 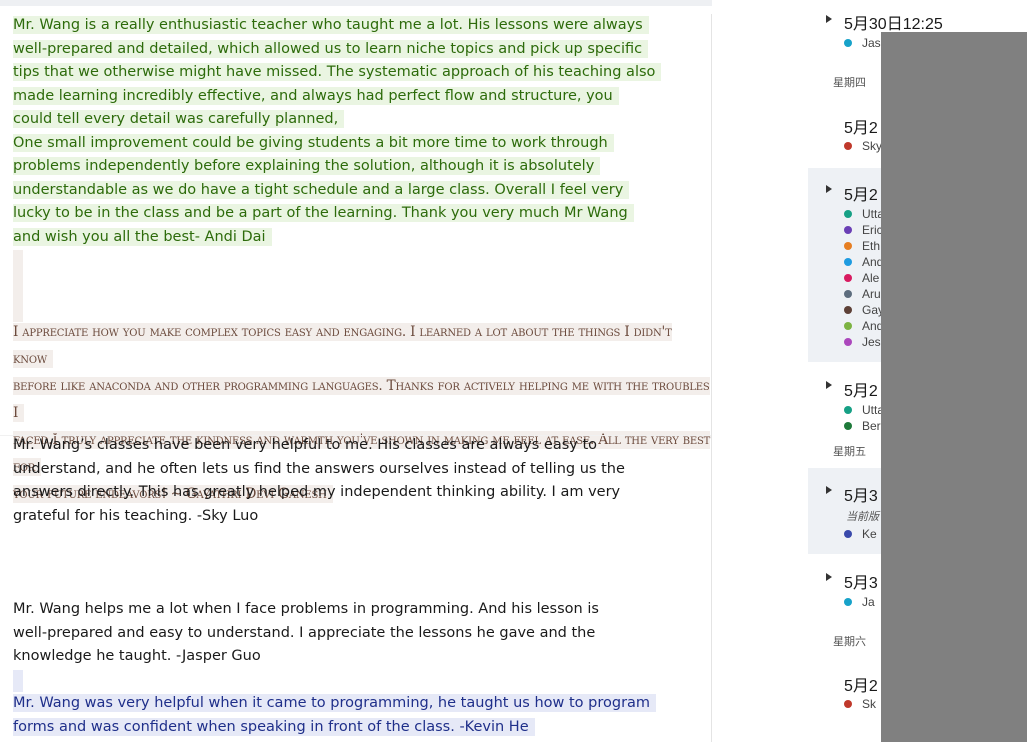 What do you see at coordinates (18, 681) in the screenshot?
I see `highlight-empty-line-blue` at bounding box center [18, 681].